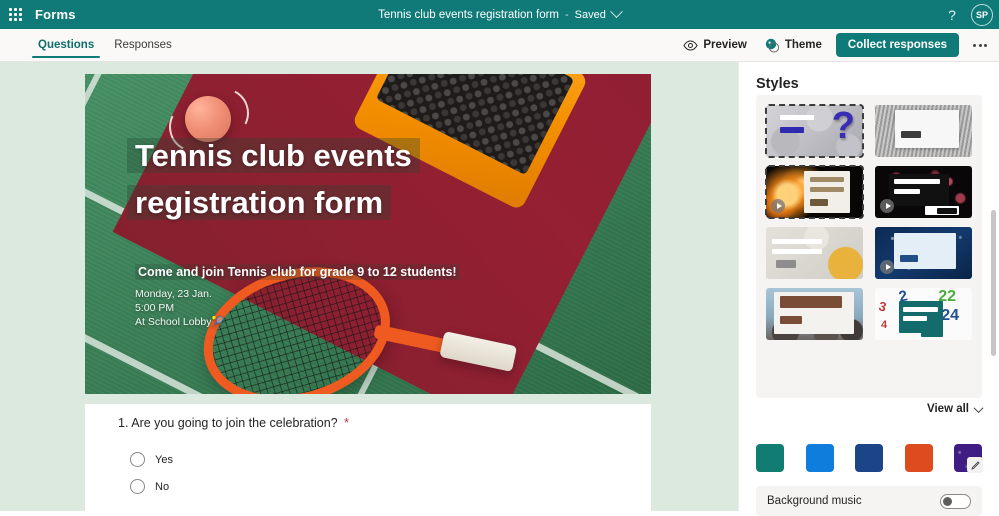 The width and height of the screenshot is (999, 516). I want to click on style-thumbnail-container: ? 2 22 24 3 4, so click(869, 246).